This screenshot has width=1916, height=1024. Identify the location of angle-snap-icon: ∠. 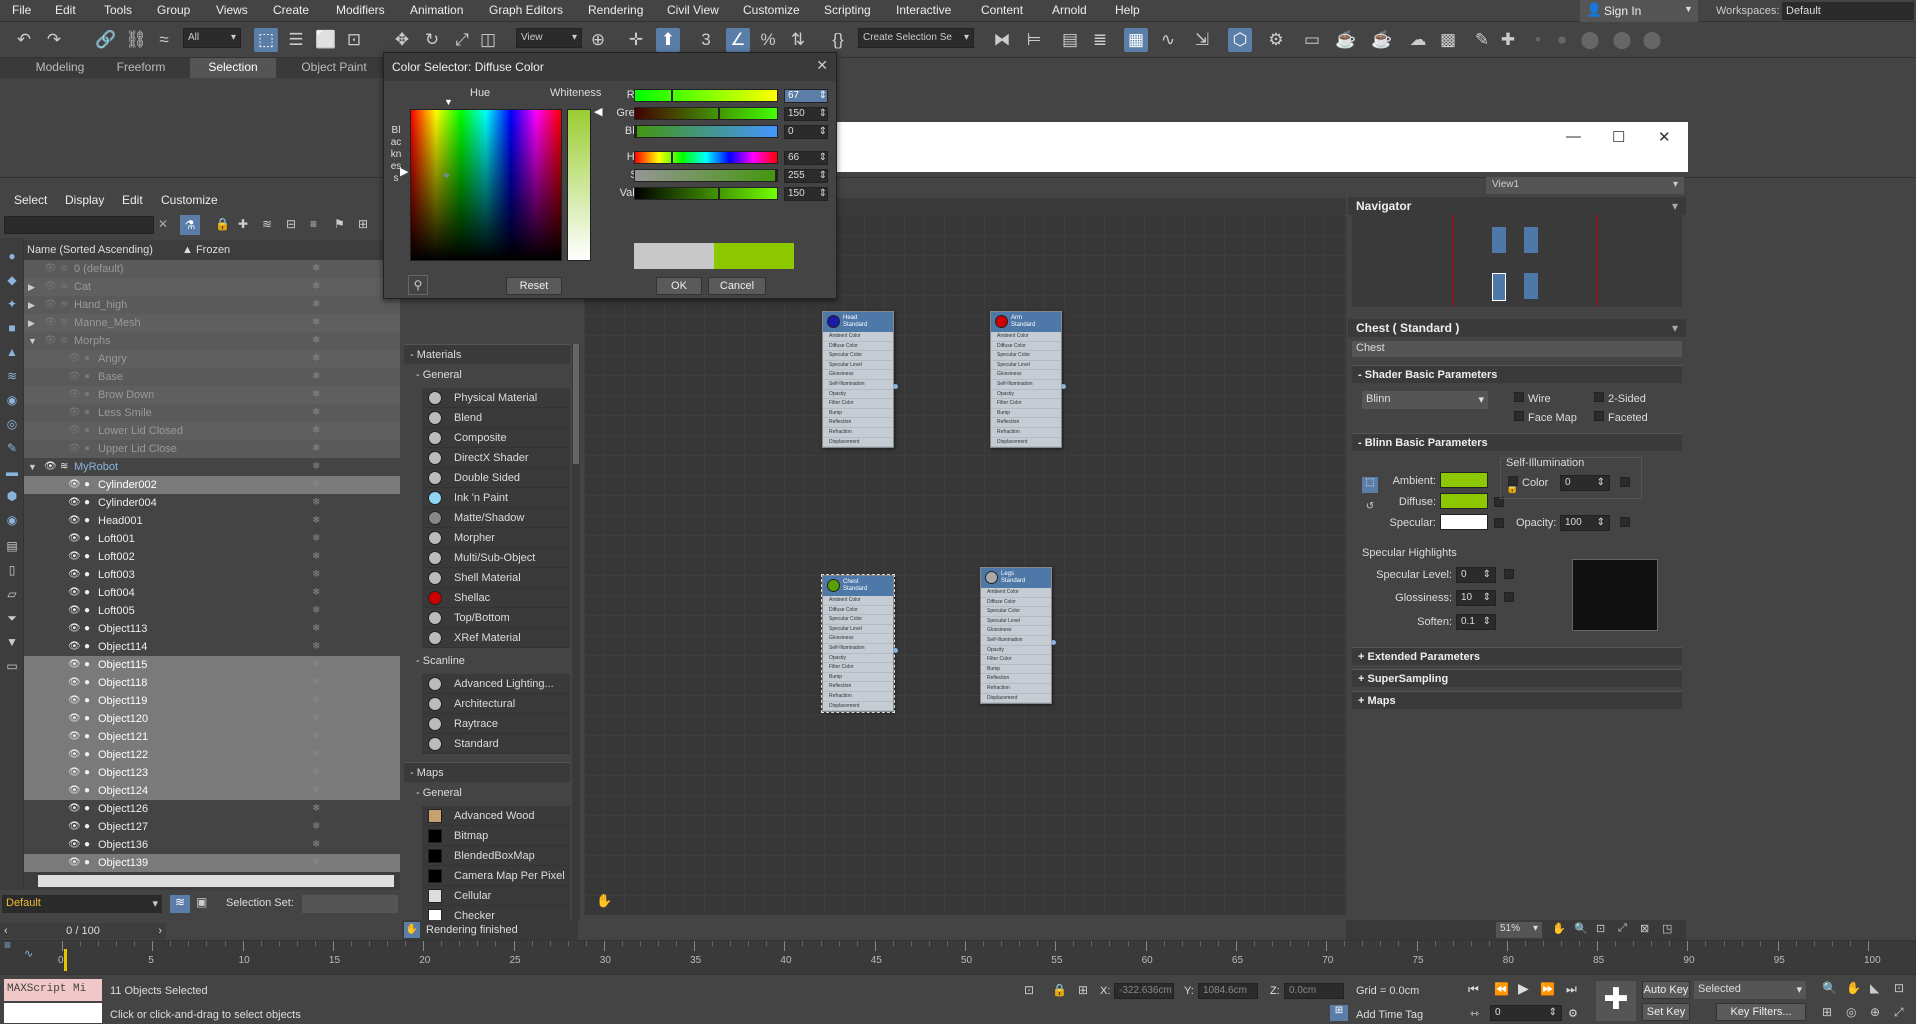
(738, 40).